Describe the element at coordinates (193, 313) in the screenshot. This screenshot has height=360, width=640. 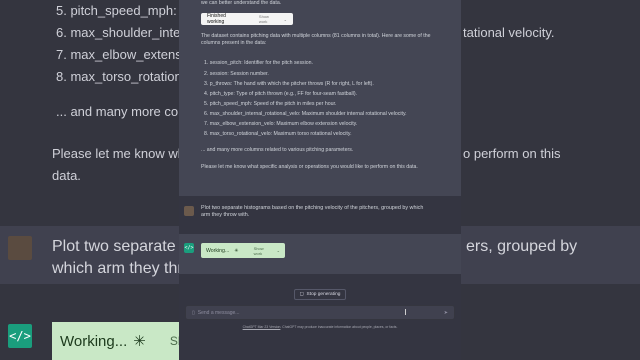
I see `attach-icon: ▯` at that location.